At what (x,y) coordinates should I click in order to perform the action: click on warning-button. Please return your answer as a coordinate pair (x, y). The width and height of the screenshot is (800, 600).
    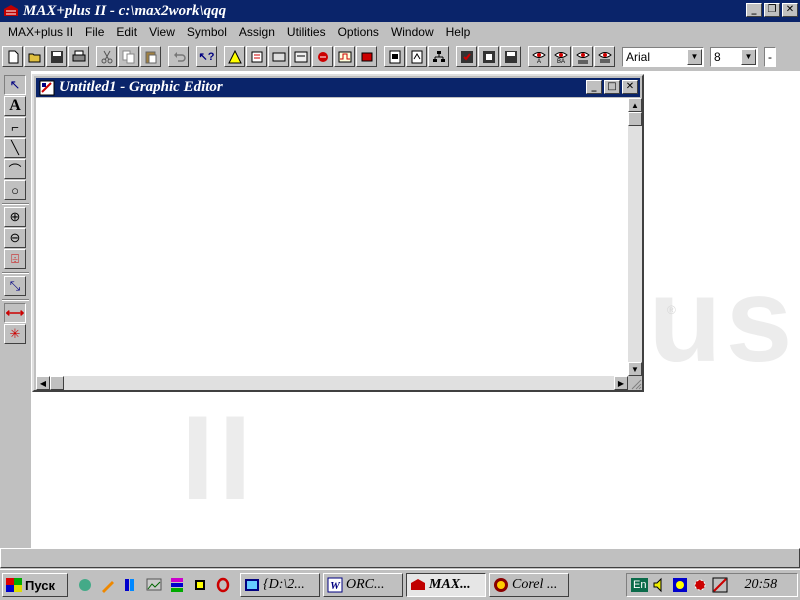
    Looking at the image, I should click on (234, 56).